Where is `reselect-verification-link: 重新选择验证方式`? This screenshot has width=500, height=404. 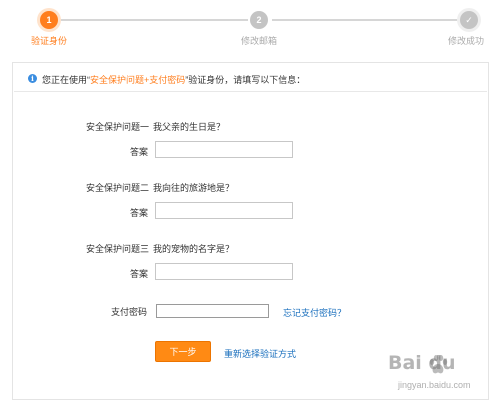 reselect-verification-link: 重新选择验证方式 is located at coordinates (260, 353).